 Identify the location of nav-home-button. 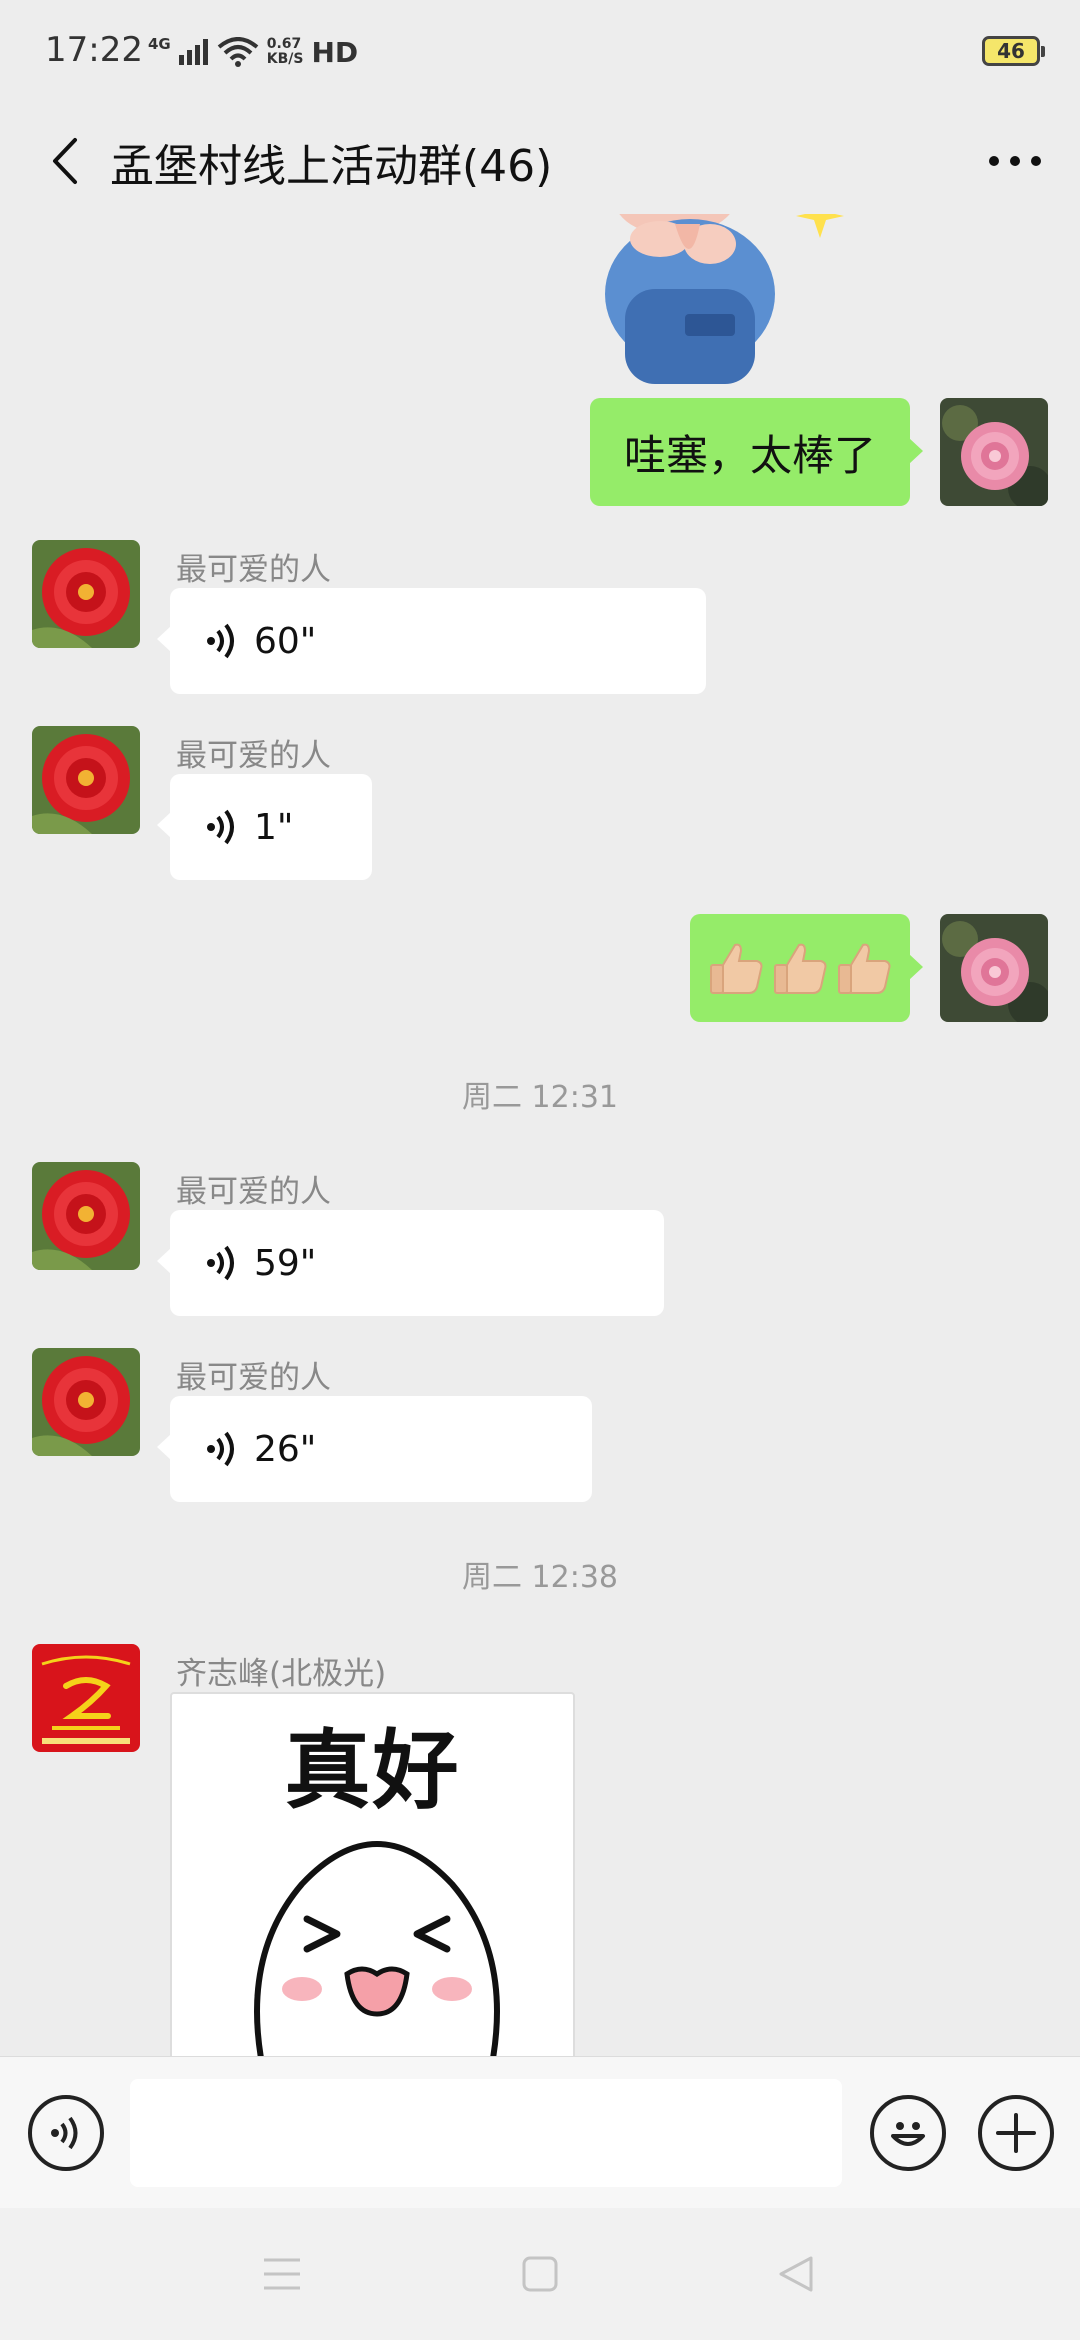
(540, 2274).